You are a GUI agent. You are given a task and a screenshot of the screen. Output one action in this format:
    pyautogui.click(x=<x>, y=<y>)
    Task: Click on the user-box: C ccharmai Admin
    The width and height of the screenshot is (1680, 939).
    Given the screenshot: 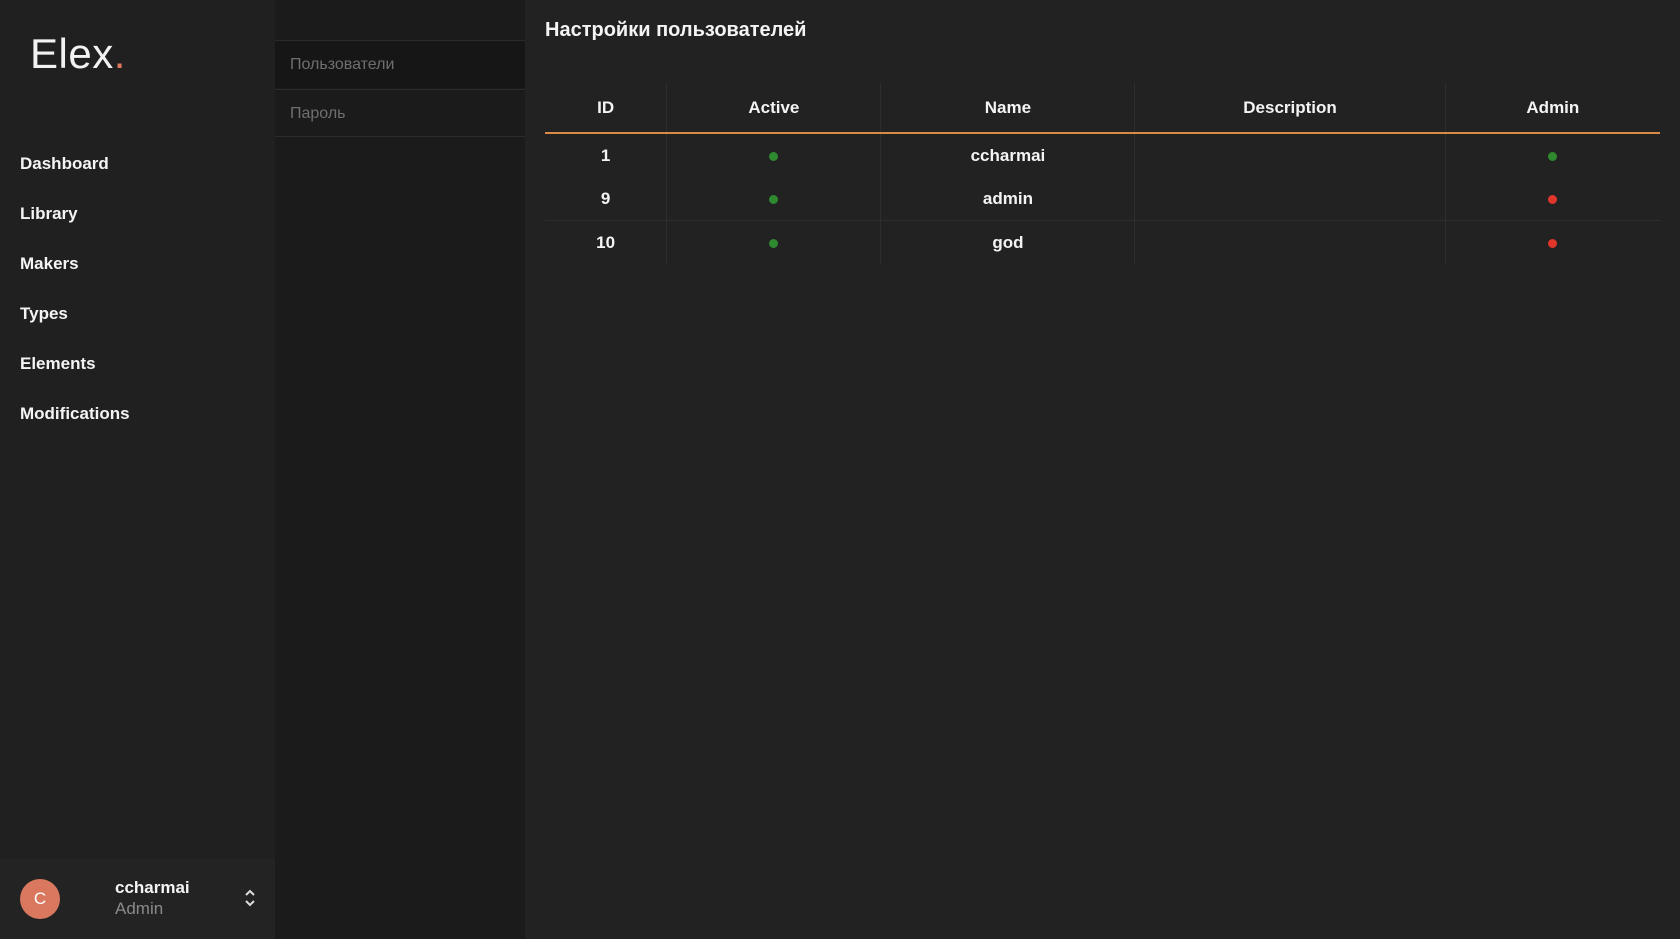 What is the action you would take?
    pyautogui.click(x=137, y=899)
    